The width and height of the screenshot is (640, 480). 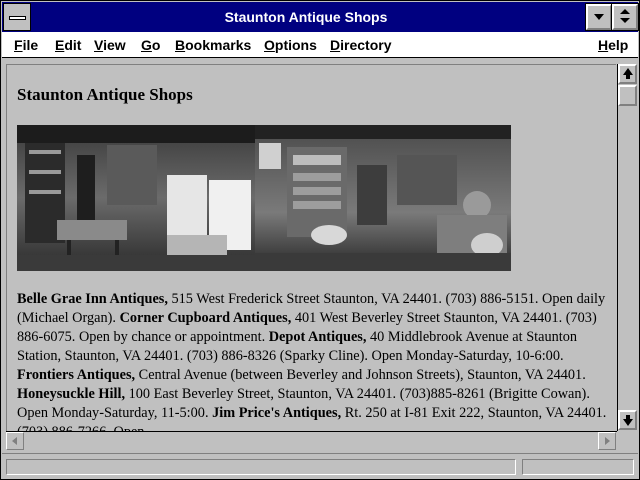 What do you see at coordinates (628, 77) in the screenshot?
I see `arrow-up-stem` at bounding box center [628, 77].